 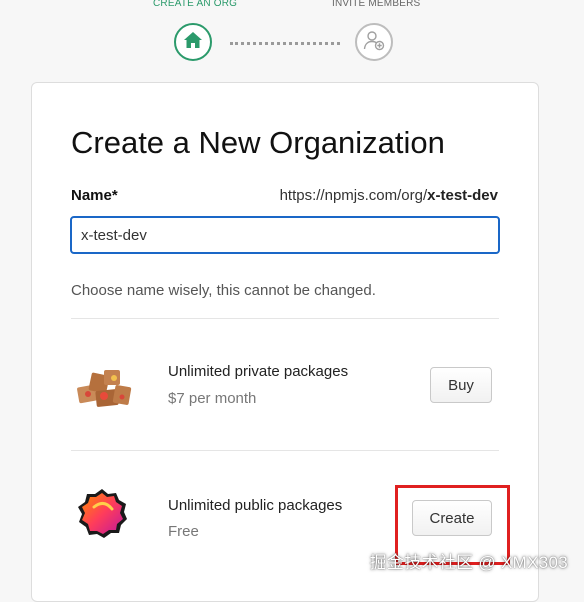 What do you see at coordinates (102, 515) in the screenshot?
I see `badge-icon` at bounding box center [102, 515].